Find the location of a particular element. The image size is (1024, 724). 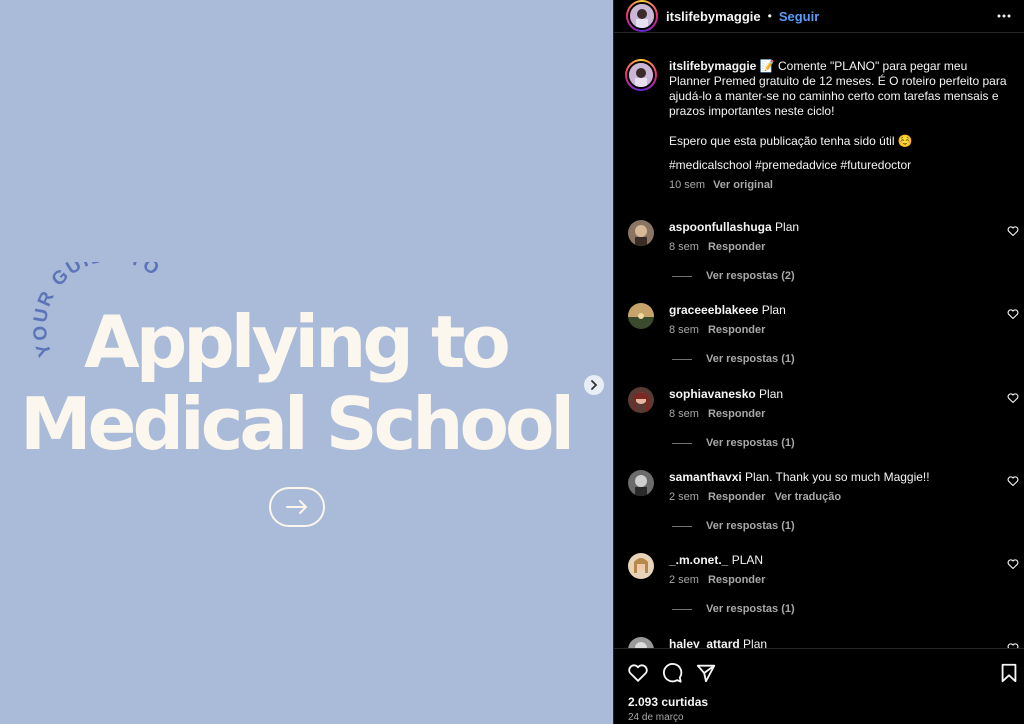

comment-icon is located at coordinates (672, 673).